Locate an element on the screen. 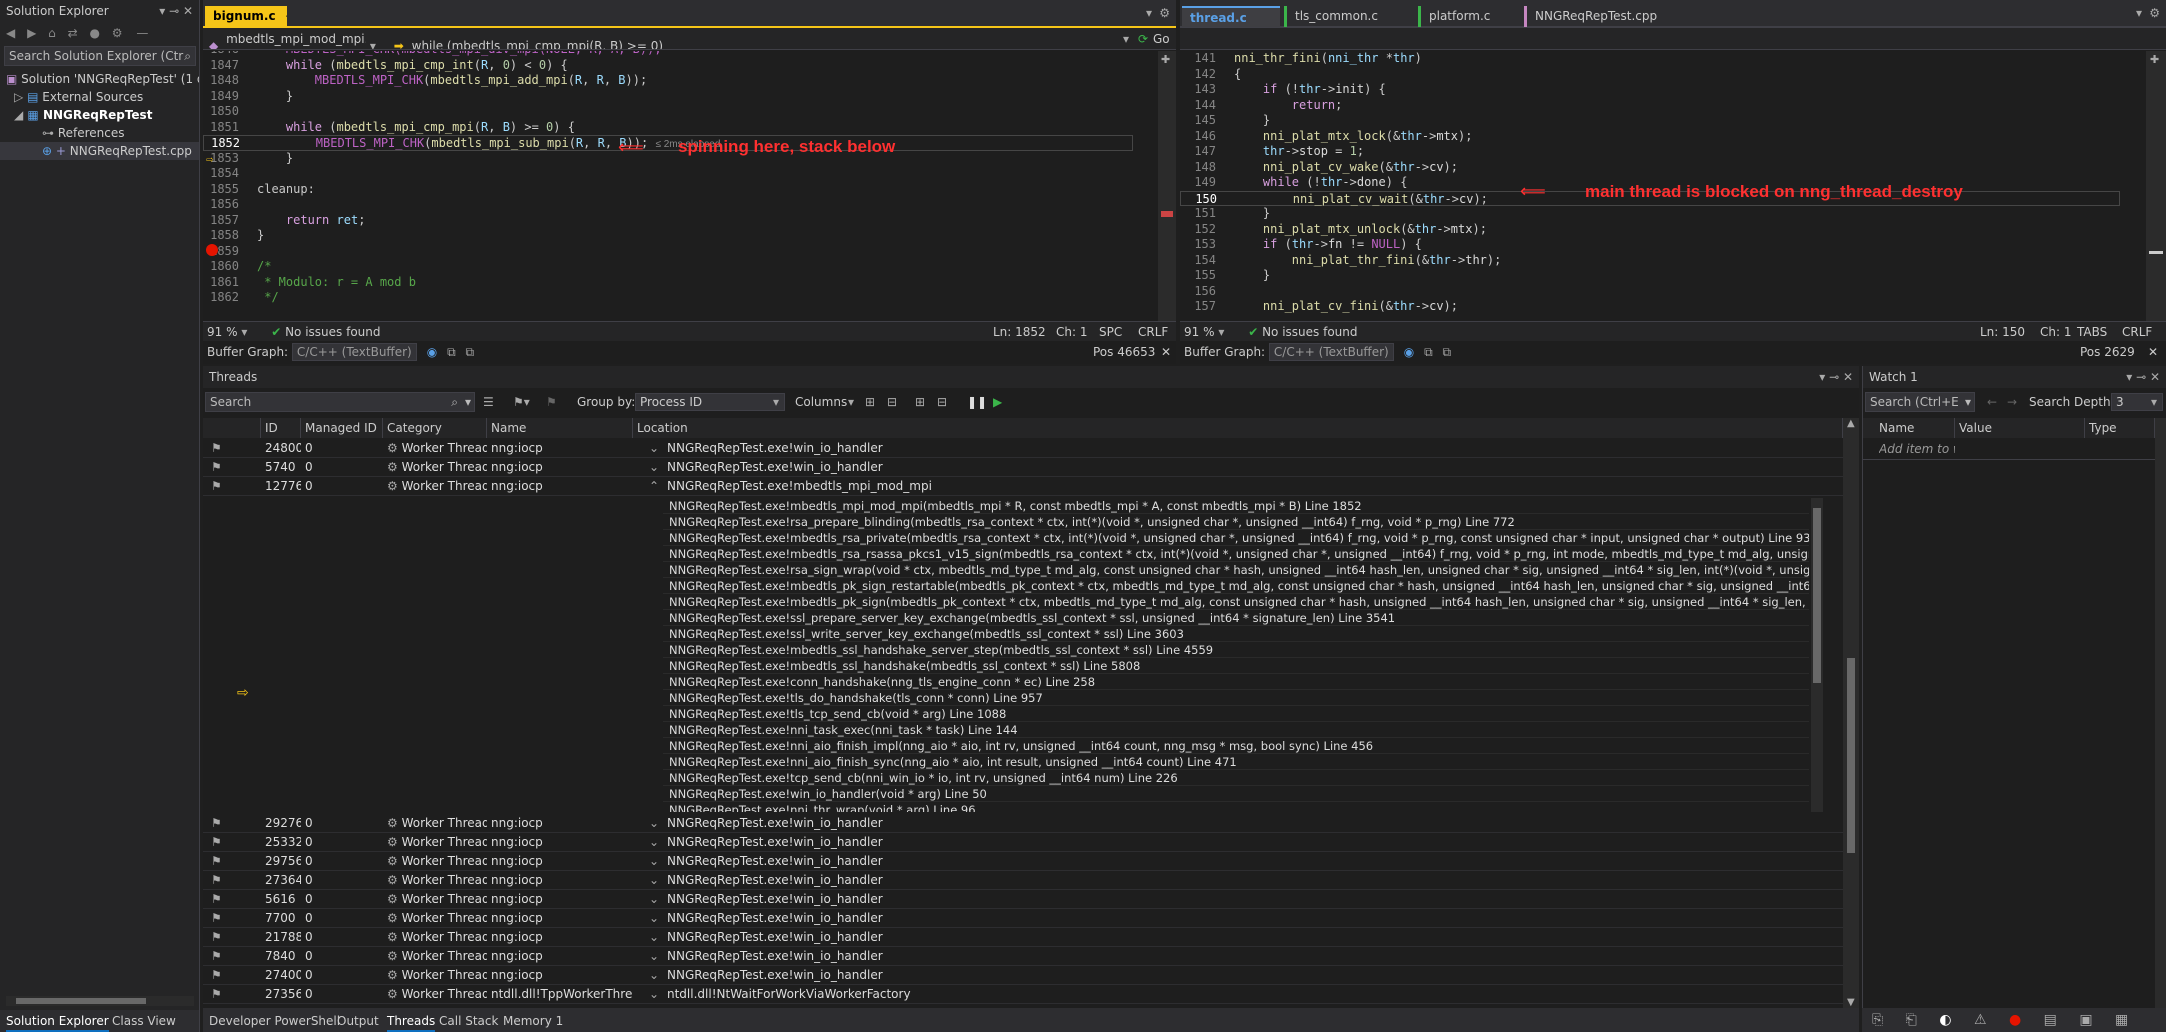  thread-location: ntdll.dll!NtWaitForWorkViaWorkerFactory is located at coordinates (1252, 994).